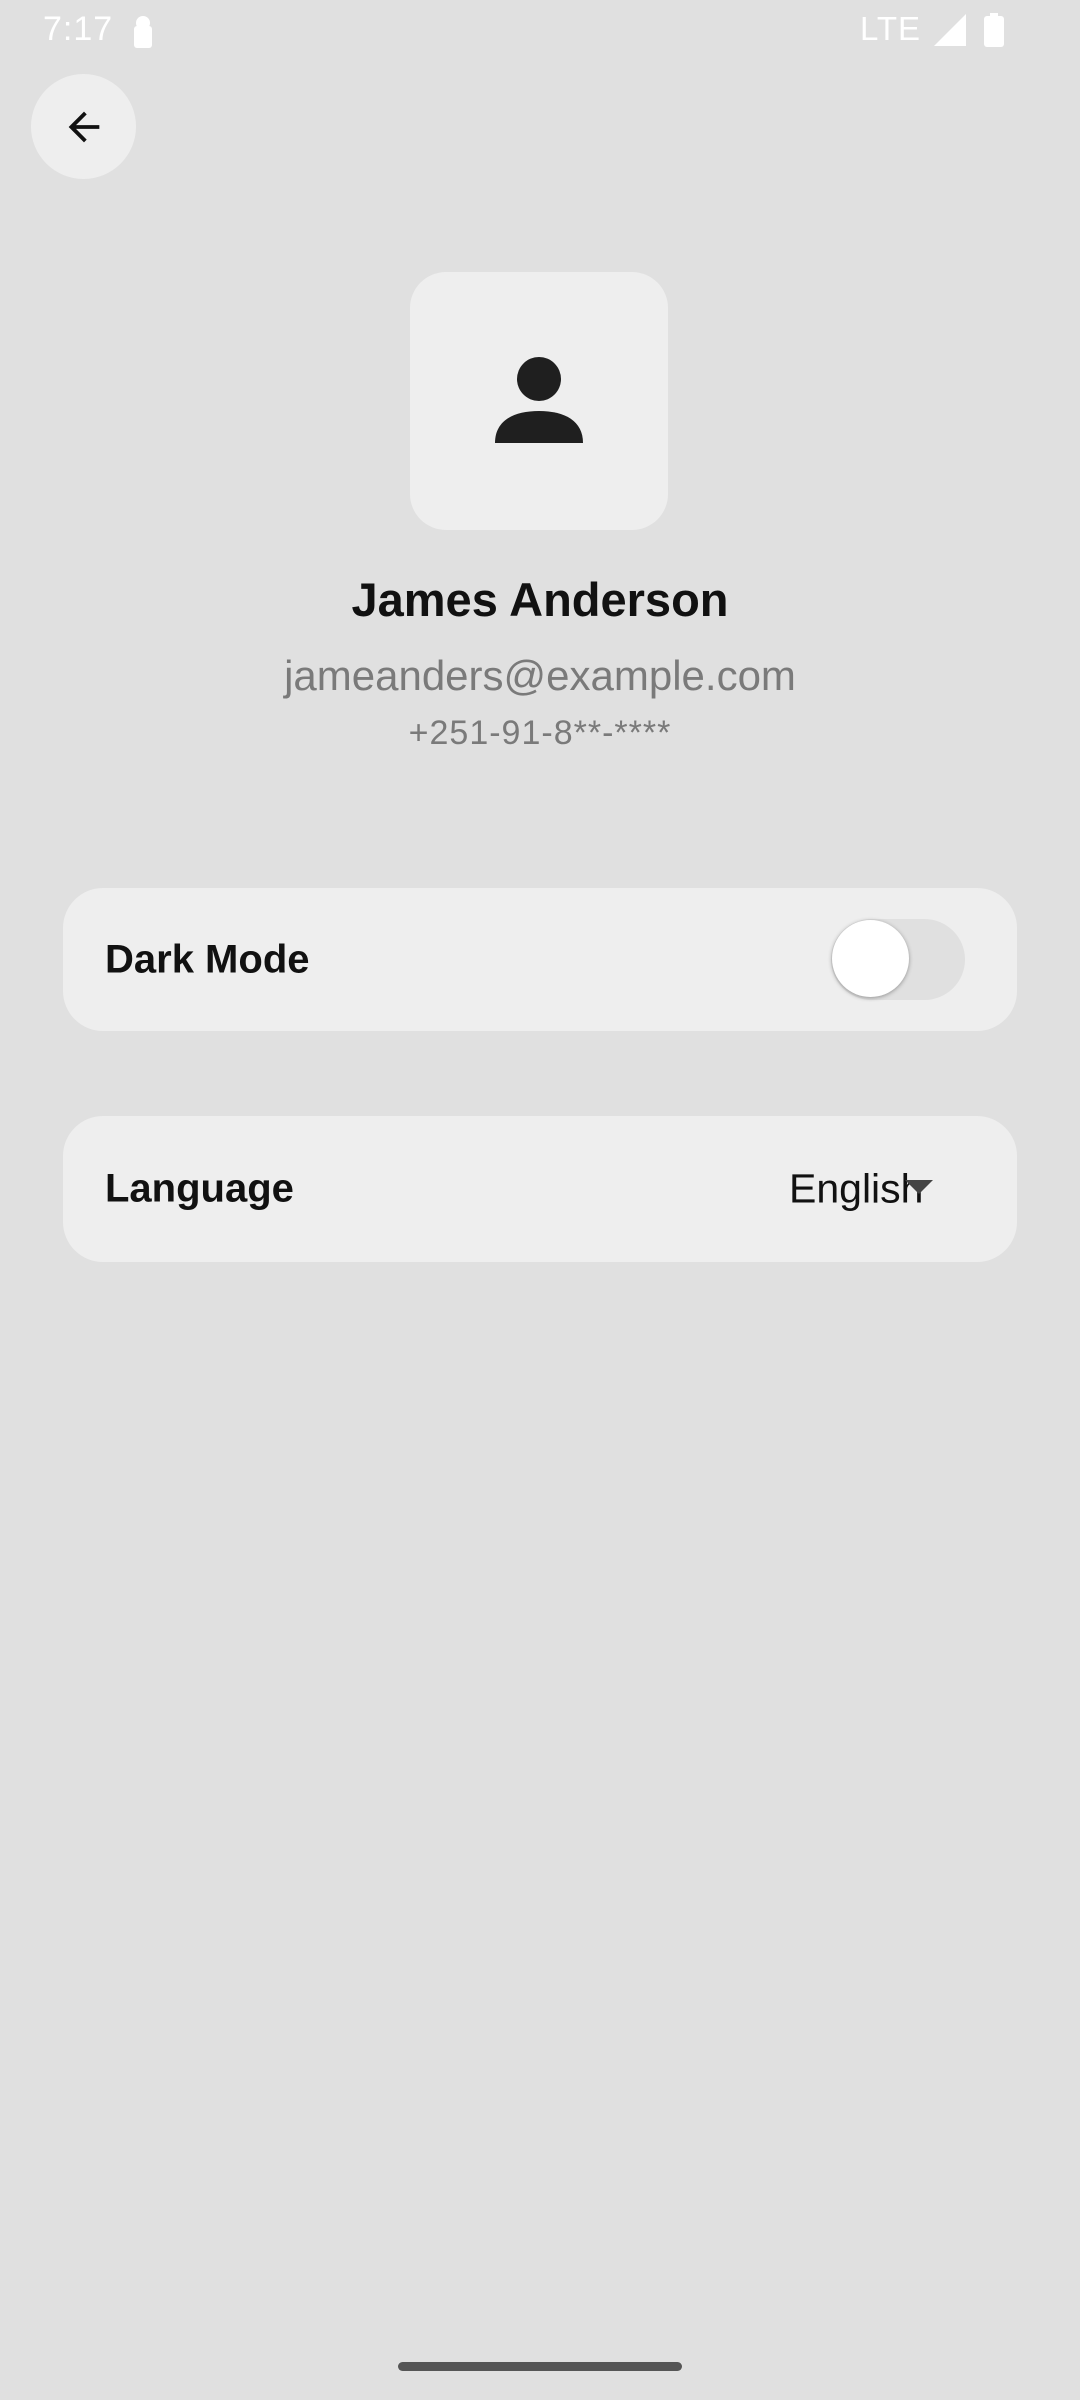 This screenshot has height=2400, width=1080. Describe the element at coordinates (950, 30) in the screenshot. I see `signal-icon` at that location.